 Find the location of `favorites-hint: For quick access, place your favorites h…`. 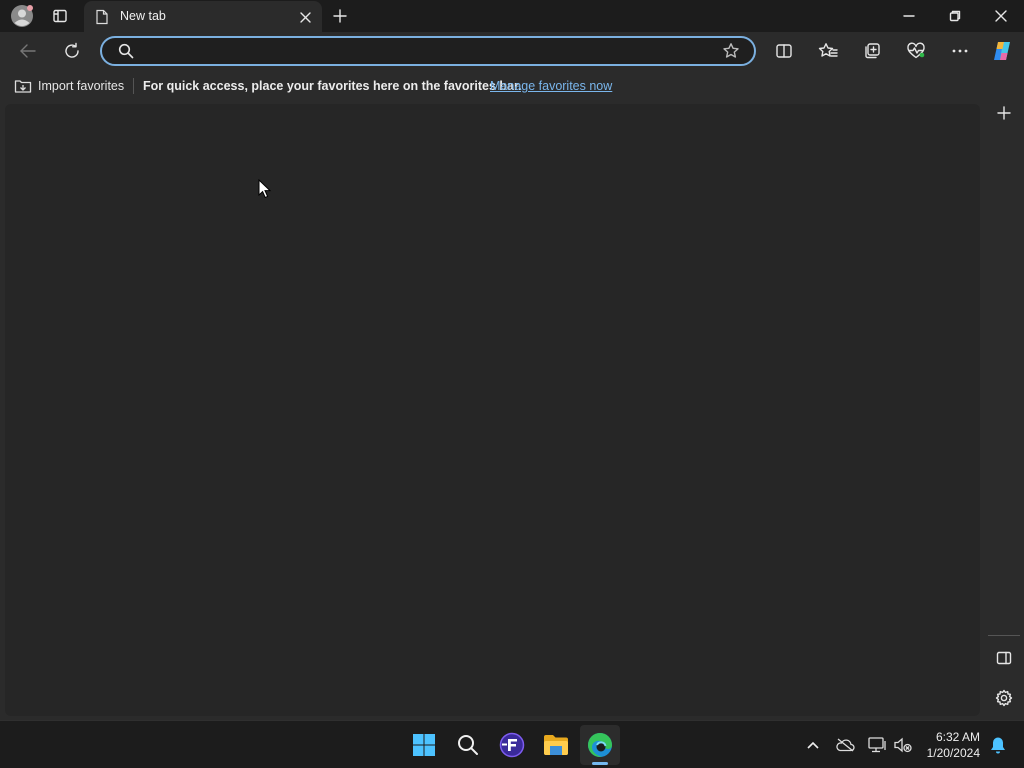

favorites-hint: For quick access, place your favorites h… is located at coordinates (332, 86).